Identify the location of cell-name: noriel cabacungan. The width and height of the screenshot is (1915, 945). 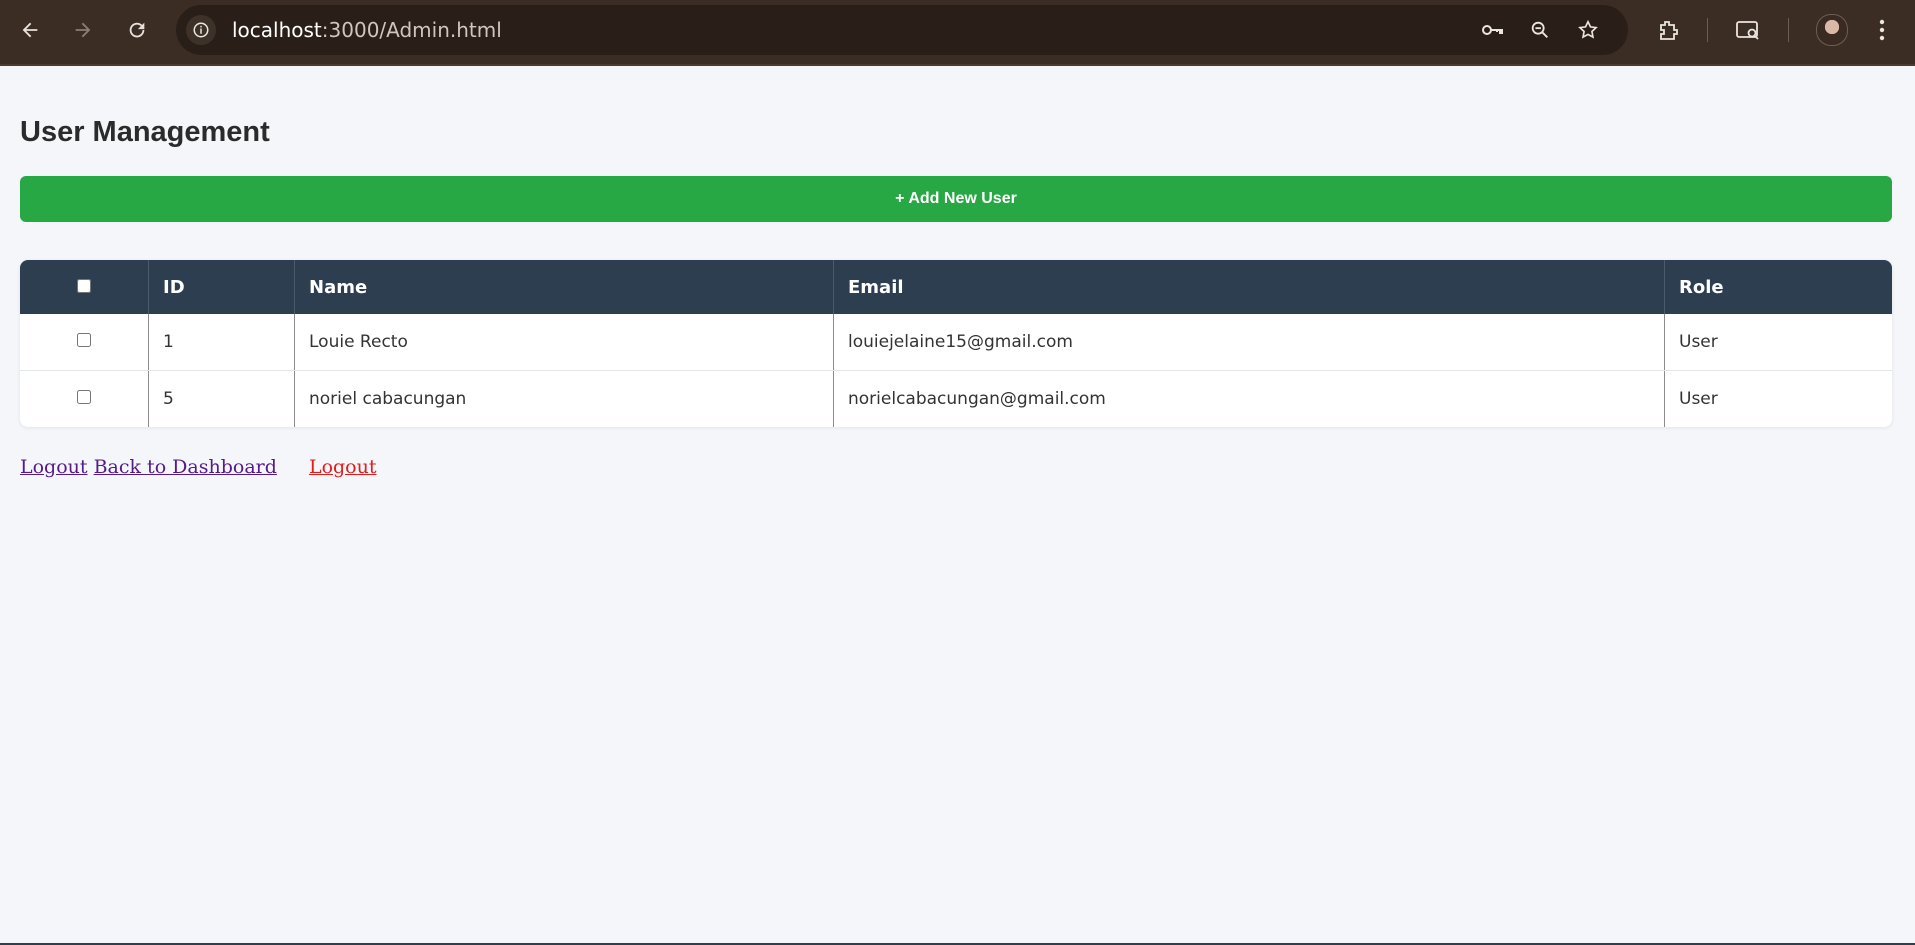
(564, 398).